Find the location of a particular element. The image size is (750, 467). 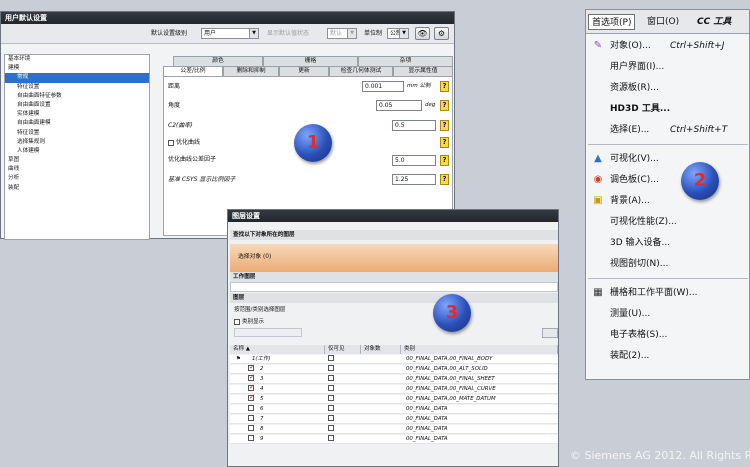

menu-bar: 首选项(P) 窗口(O) CC 工具 is located at coordinates (667, 22).